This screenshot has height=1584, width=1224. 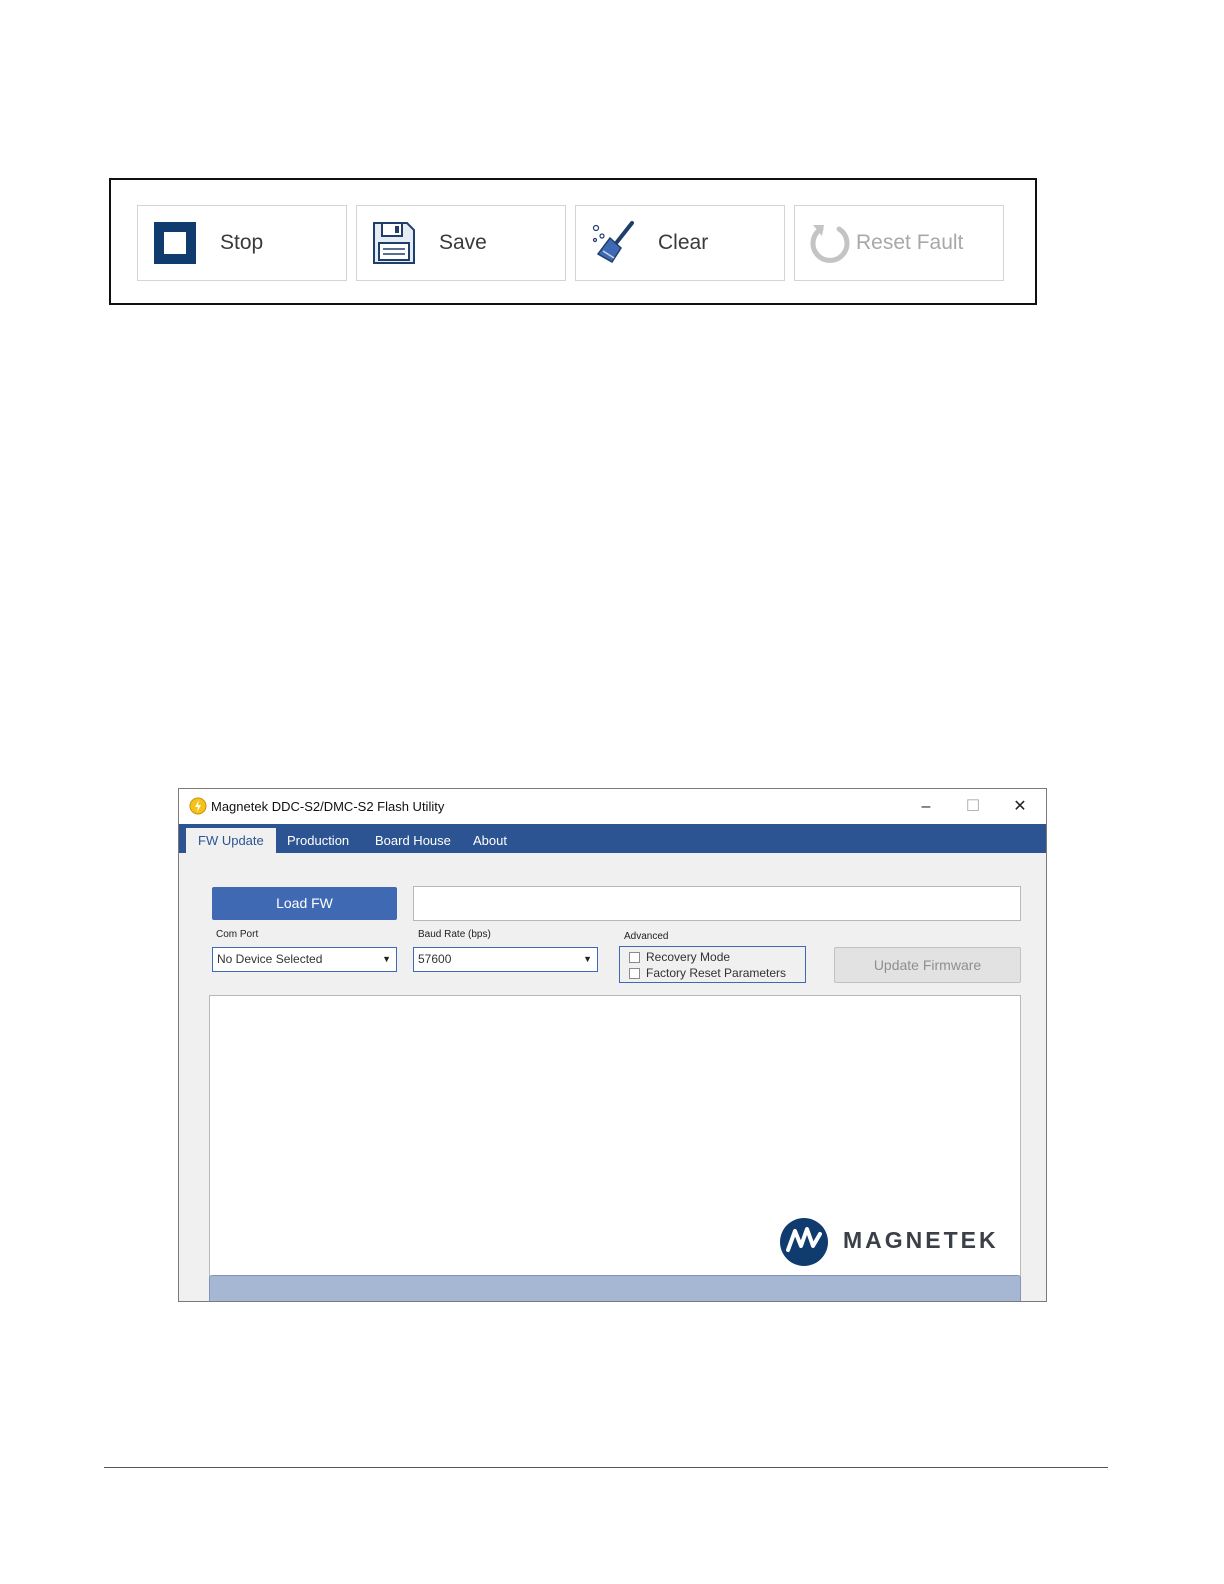 I want to click on baud-rate-label: Baud Rate (bps), so click(x=454, y=934).